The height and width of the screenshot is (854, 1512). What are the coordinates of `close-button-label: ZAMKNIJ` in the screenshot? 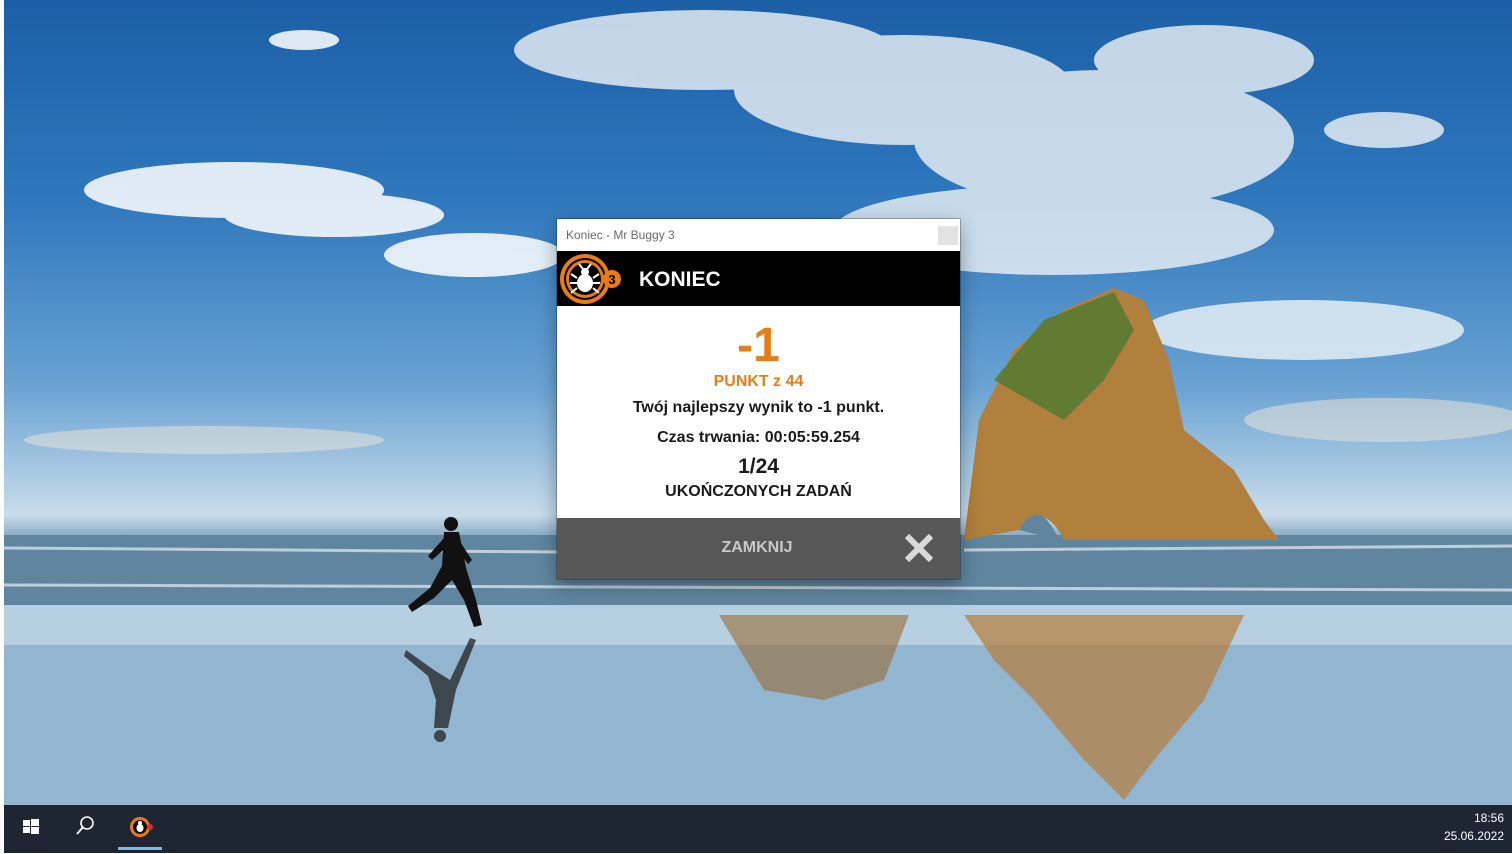 It's located at (757, 547).